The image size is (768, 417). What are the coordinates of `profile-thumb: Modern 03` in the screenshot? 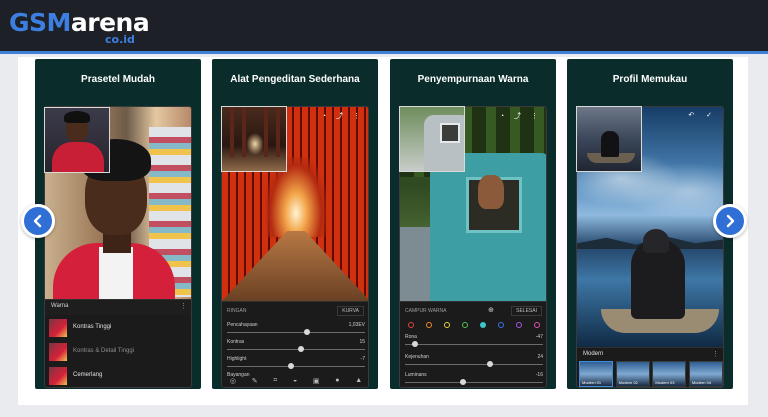 It's located at (669, 374).